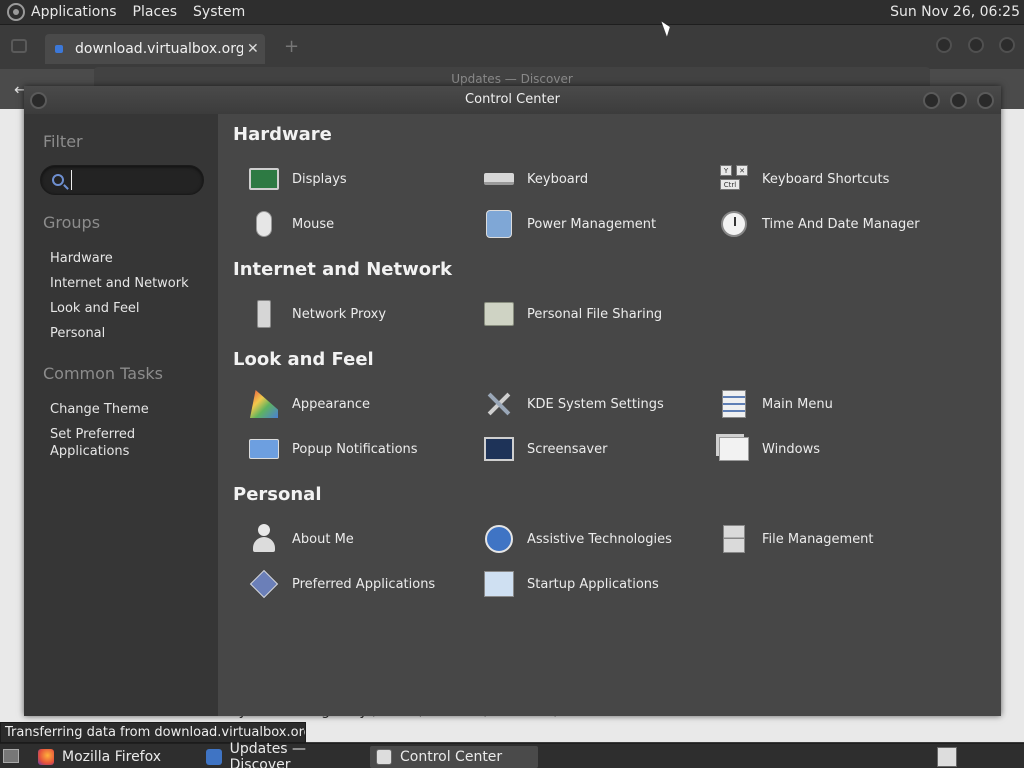  I want to click on task-firefox: Mozilla Firefox, so click(116, 757).